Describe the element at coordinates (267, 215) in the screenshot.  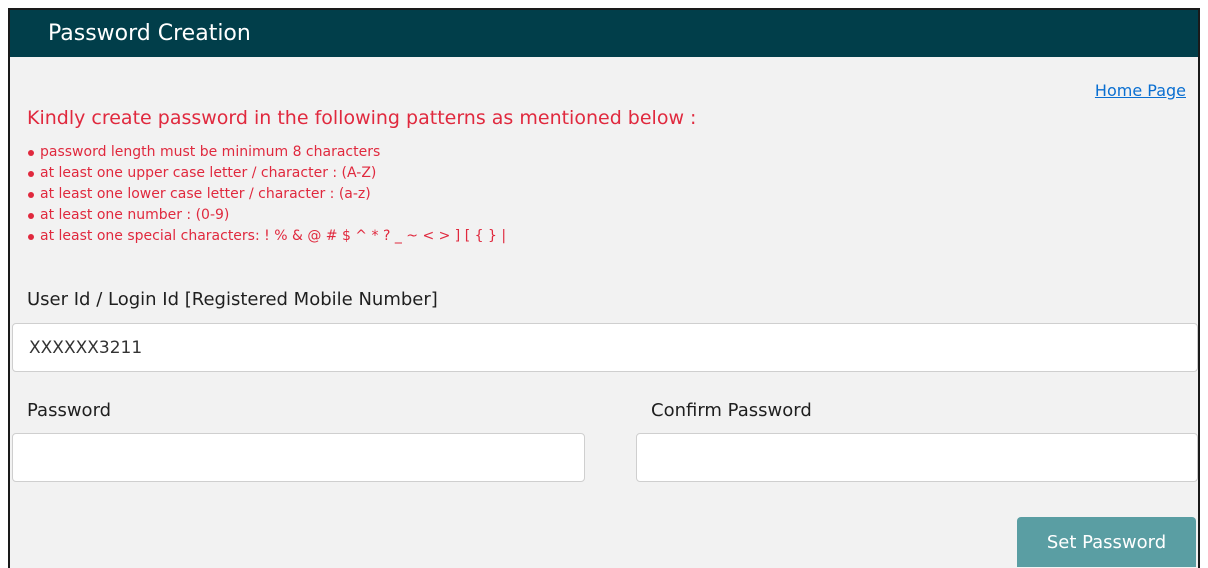
I see `password-rule-number: at least one number : (0-9)` at that location.